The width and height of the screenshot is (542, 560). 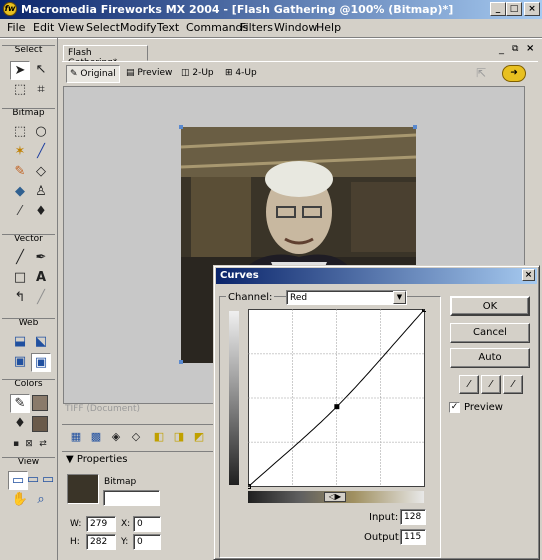 I want to click on marquee-tool-icon: ⬚, so click(x=20, y=132).